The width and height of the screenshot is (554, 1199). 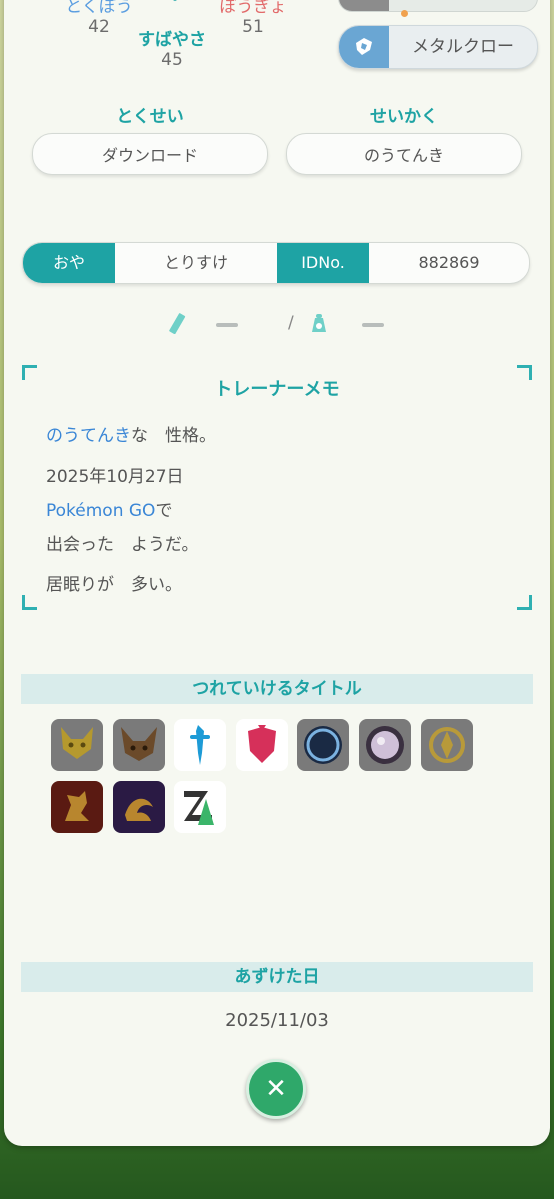 I want to click on height-row, so click(x=202, y=325).